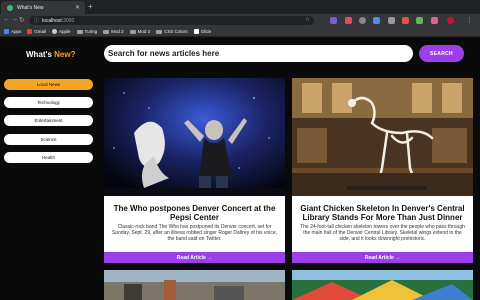  What do you see at coordinates (30, 31) in the screenshot?
I see `gmail-icon` at bounding box center [30, 31].